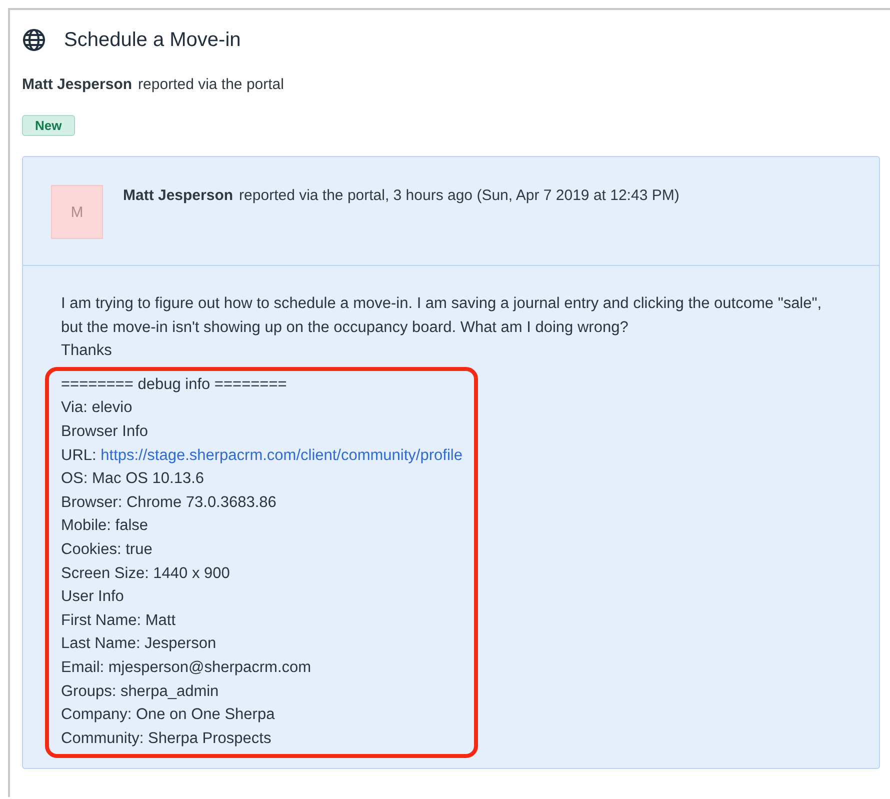 The image size is (890, 799). What do you see at coordinates (107, 550) in the screenshot?
I see `debug-line: Cookies: true` at bounding box center [107, 550].